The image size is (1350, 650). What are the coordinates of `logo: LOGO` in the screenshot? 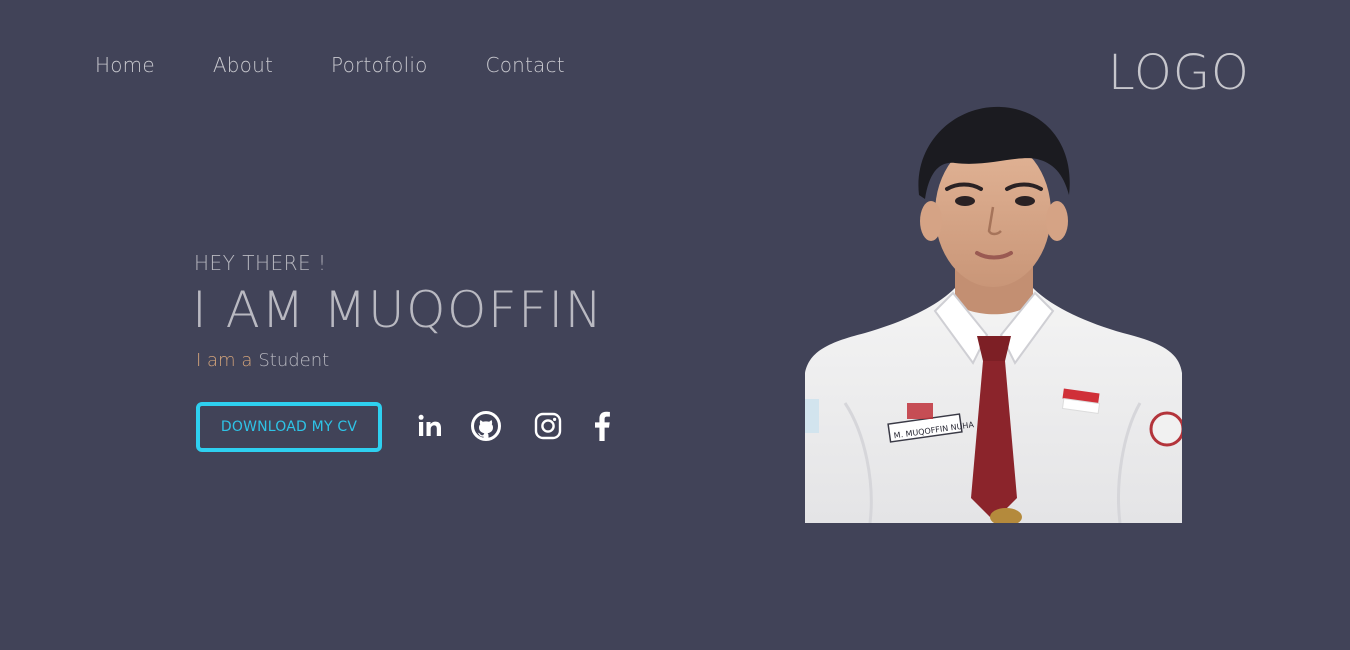 It's located at (1179, 73).